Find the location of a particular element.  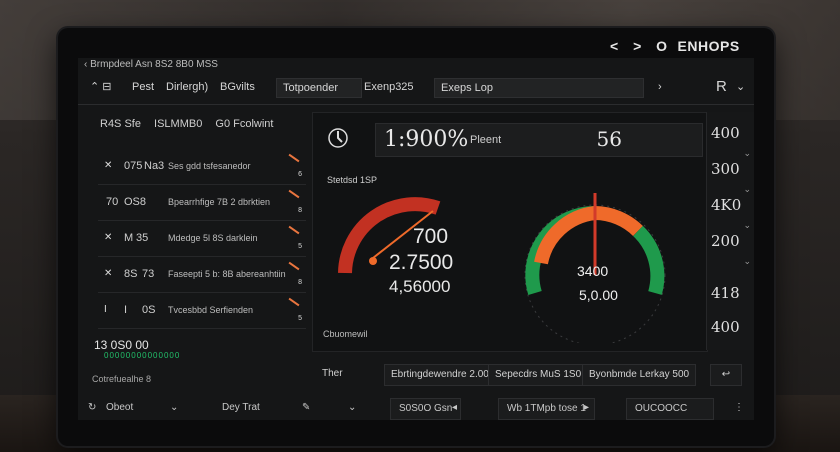

row-count: 5 is located at coordinates (300, 318).